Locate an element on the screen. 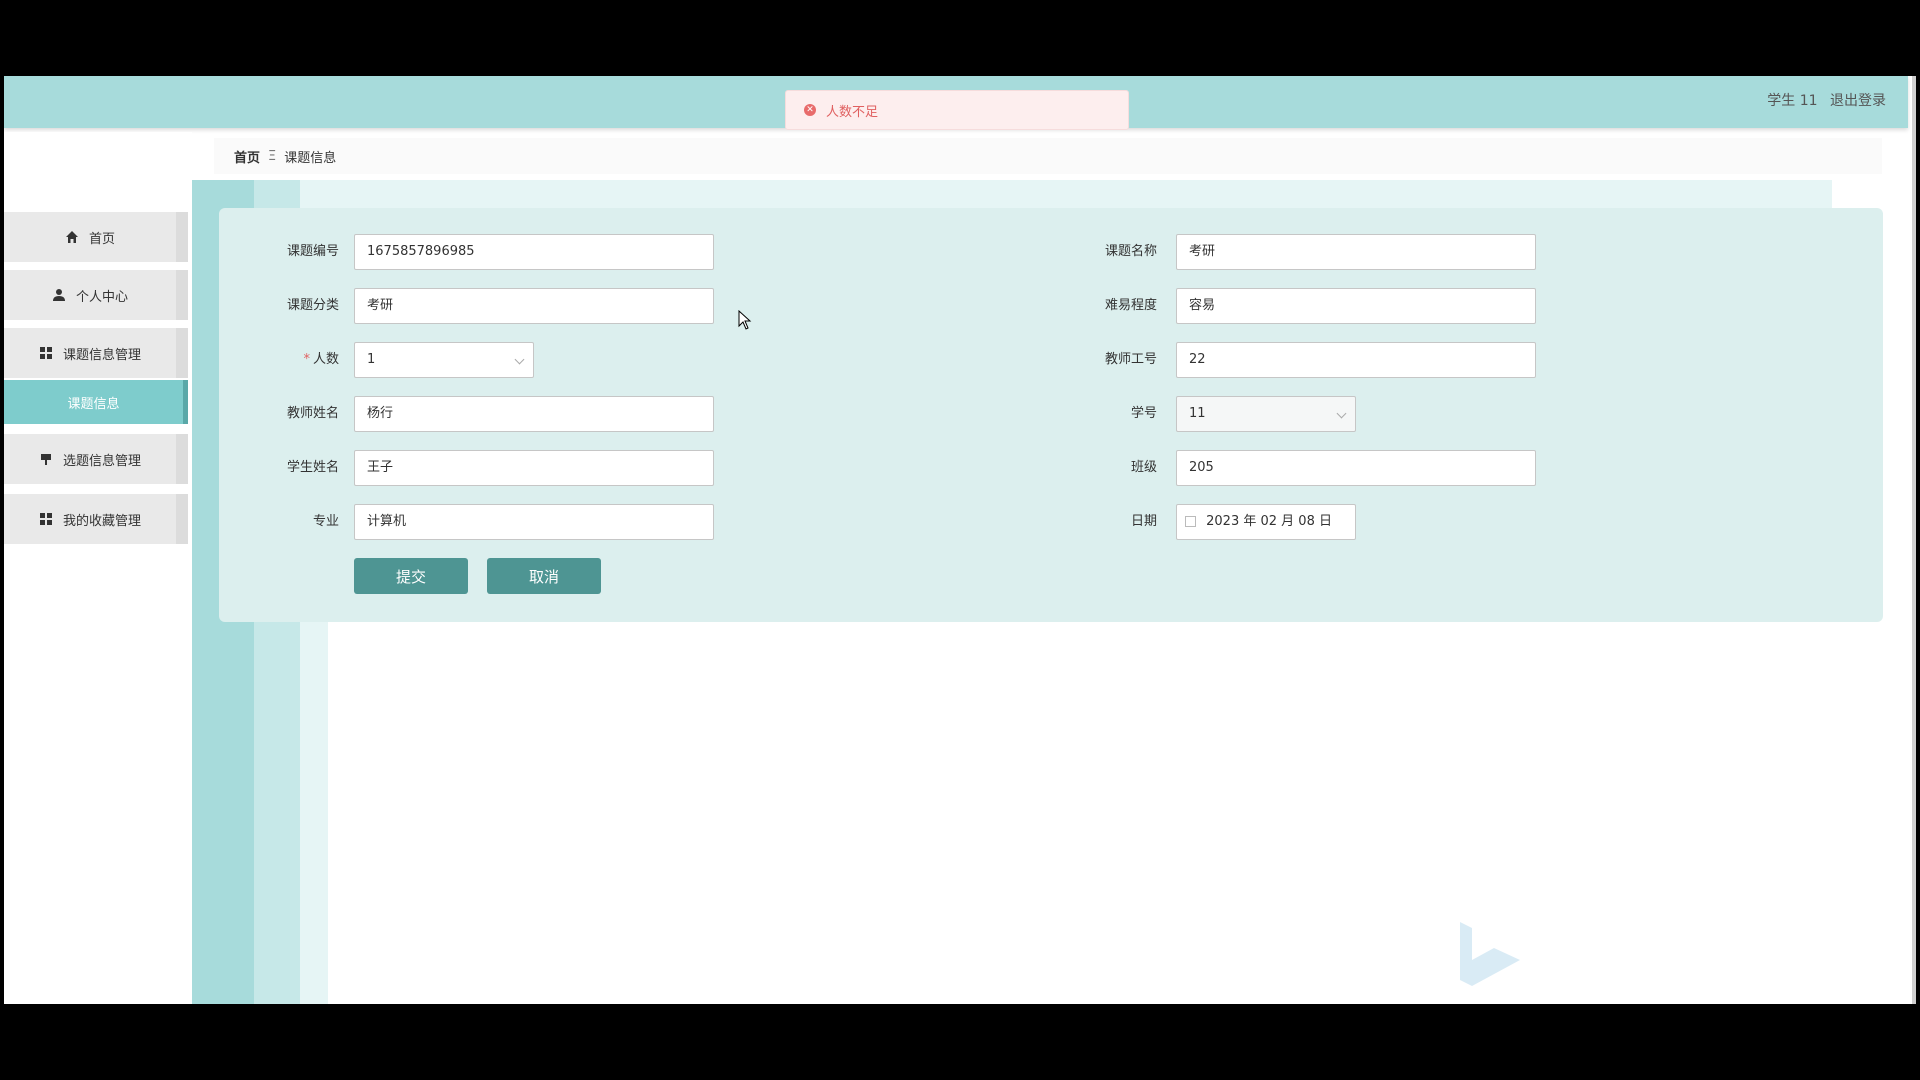  sidebar-item-label: 个人中心 is located at coordinates (101, 297).